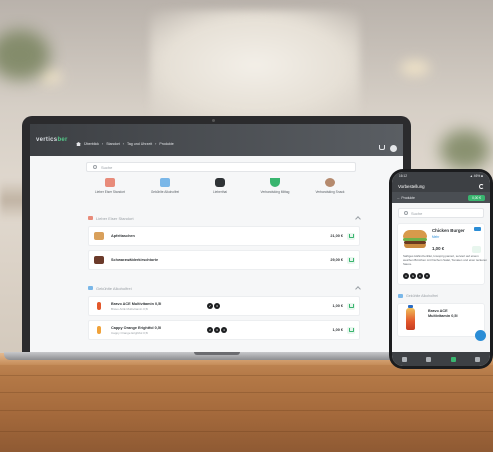  Describe the element at coordinates (422, 296) in the screenshot. I see `section-title: Gekühlte Alkoholfrei` at that location.